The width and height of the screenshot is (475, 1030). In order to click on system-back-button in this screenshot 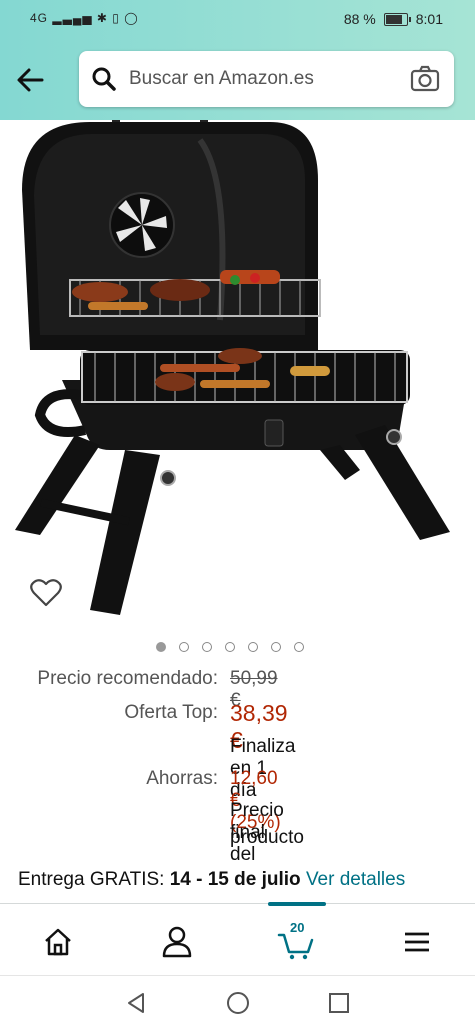, I will do `click(137, 1003)`.